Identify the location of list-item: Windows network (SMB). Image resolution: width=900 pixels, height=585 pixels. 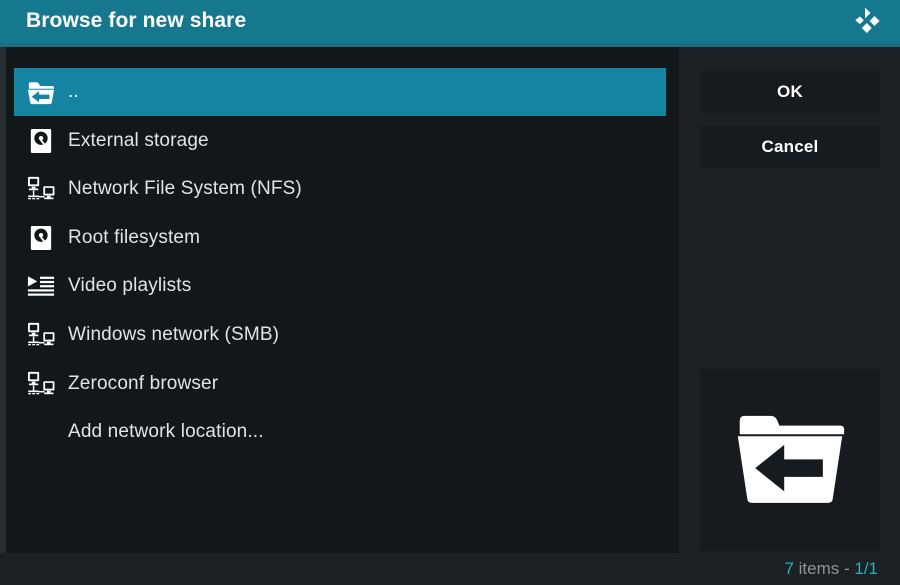
(340, 335).